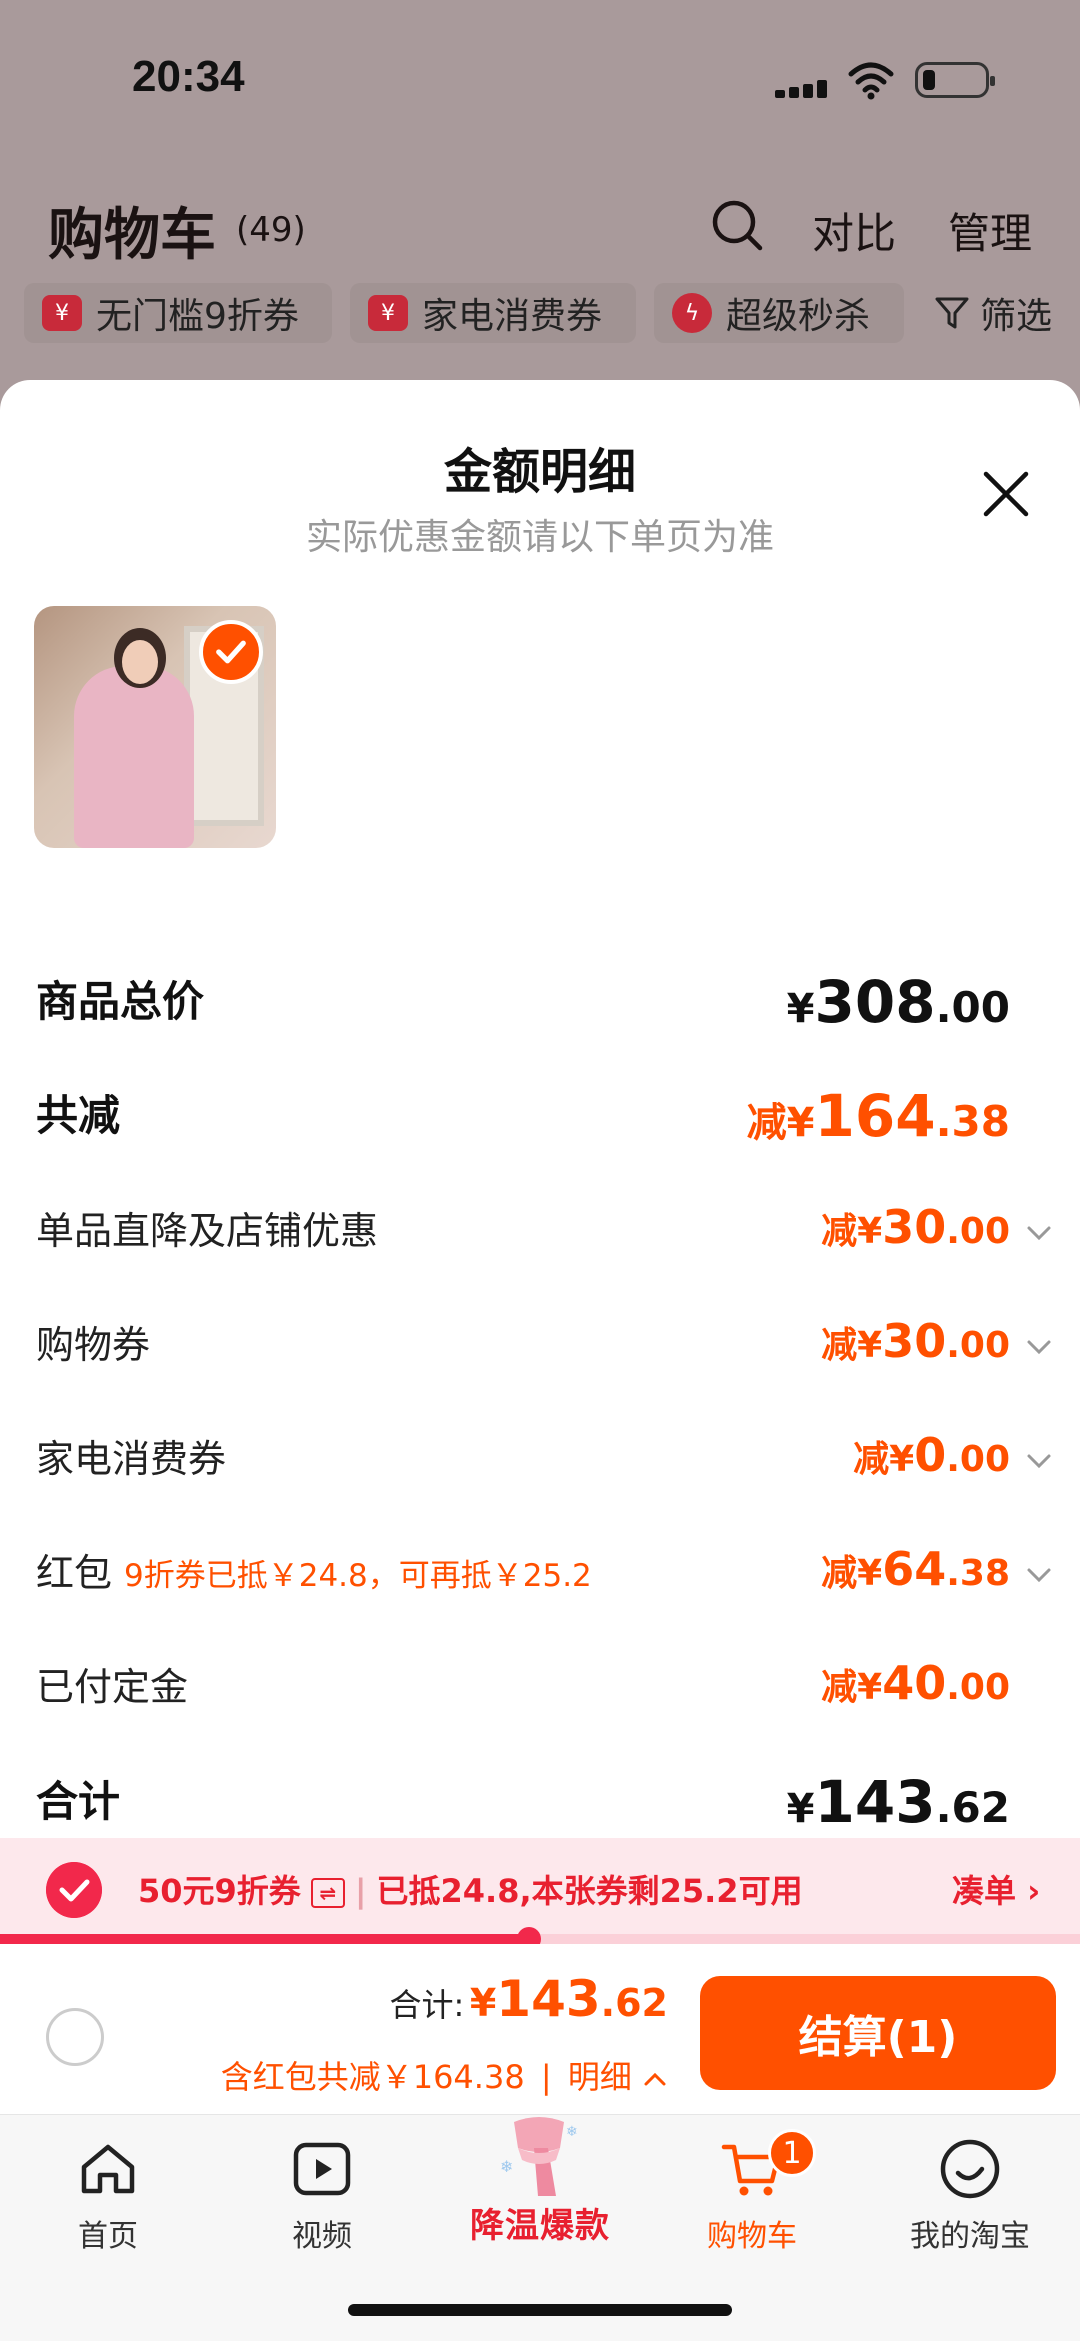  I want to click on smile-icon, so click(970, 2169).